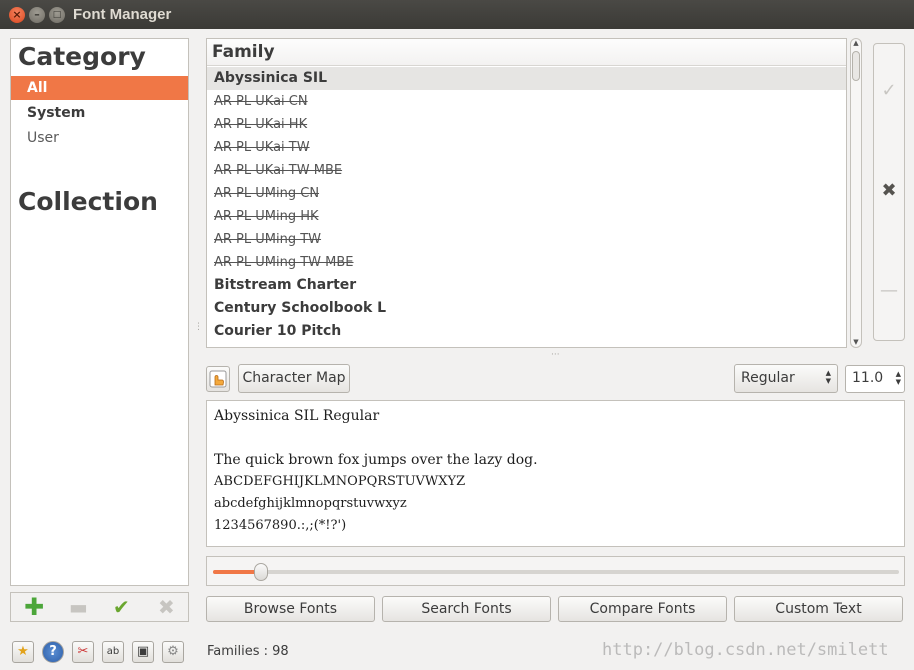  I want to click on close-window-button: ×, so click(17, 15).